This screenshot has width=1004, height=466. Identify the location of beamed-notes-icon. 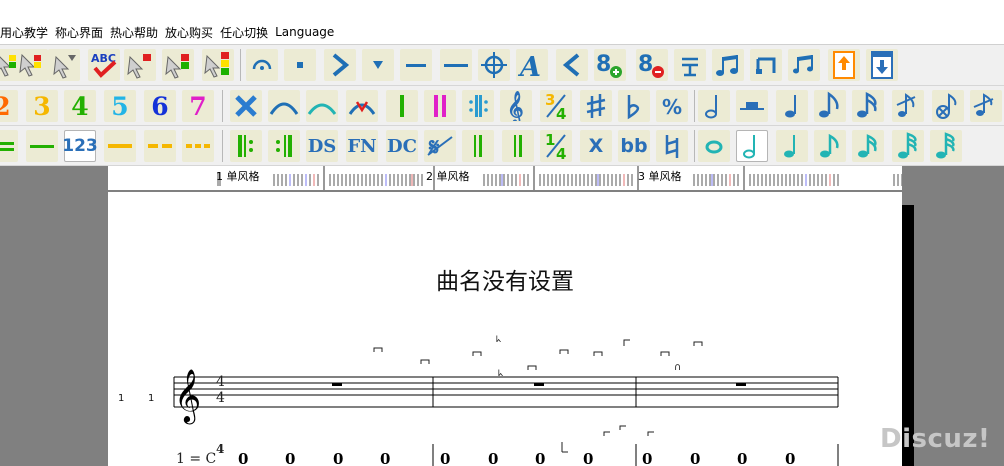
(728, 65).